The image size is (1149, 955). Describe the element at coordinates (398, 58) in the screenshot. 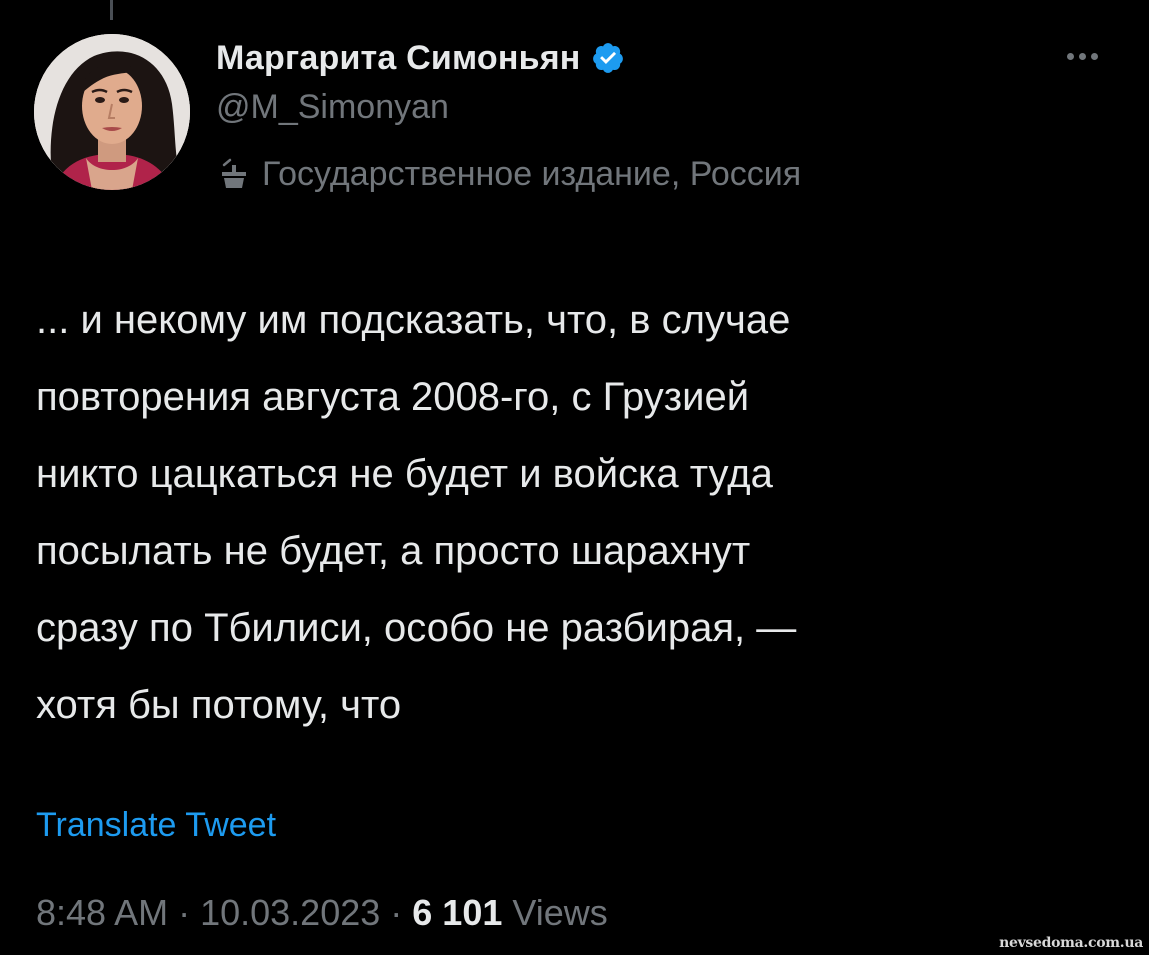

I see `author-display-name: Маргарита Симоньян` at that location.